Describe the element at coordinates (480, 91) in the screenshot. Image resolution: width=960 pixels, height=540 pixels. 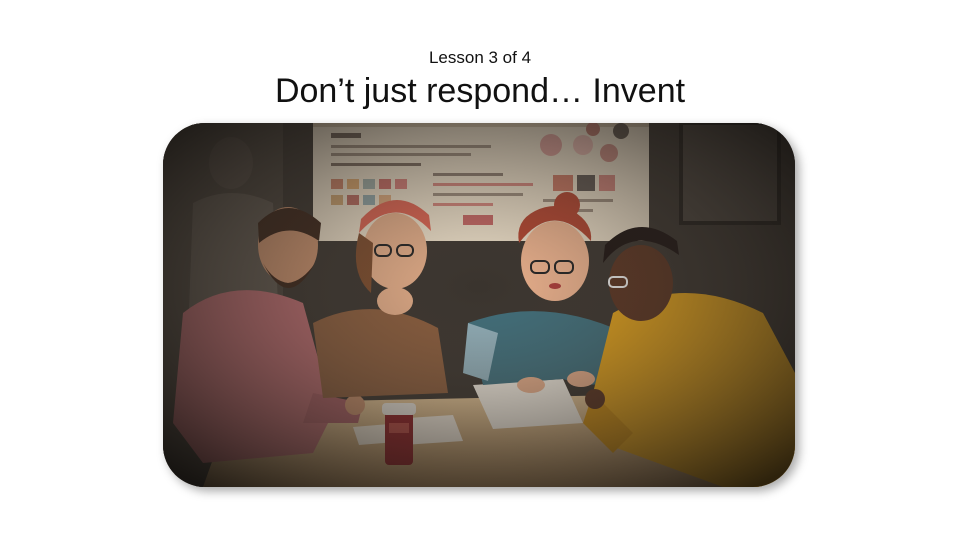
I see `slide-title: Don’t just respond… Invent` at that location.